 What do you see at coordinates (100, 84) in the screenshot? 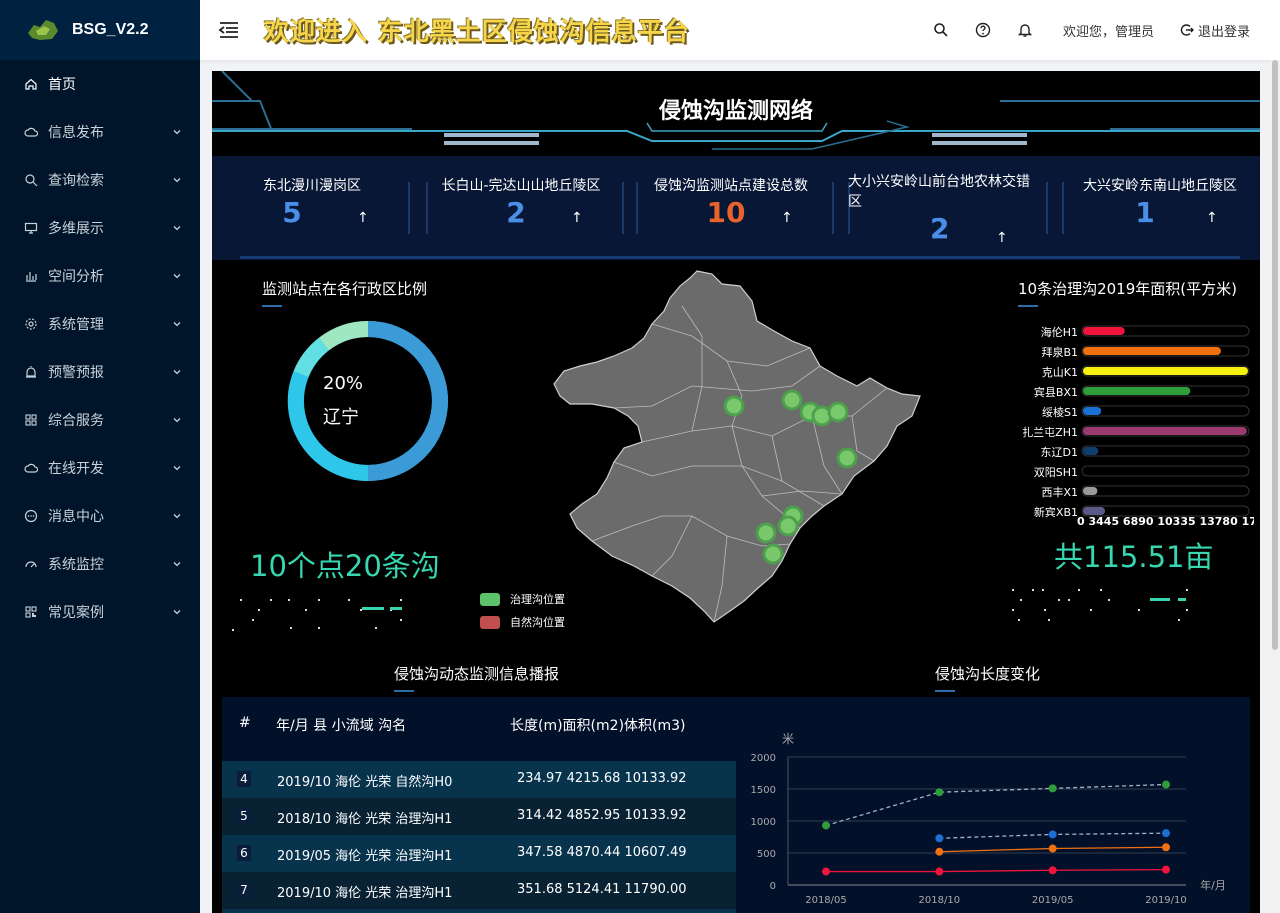
I see `sidebar-item: 首页` at bounding box center [100, 84].